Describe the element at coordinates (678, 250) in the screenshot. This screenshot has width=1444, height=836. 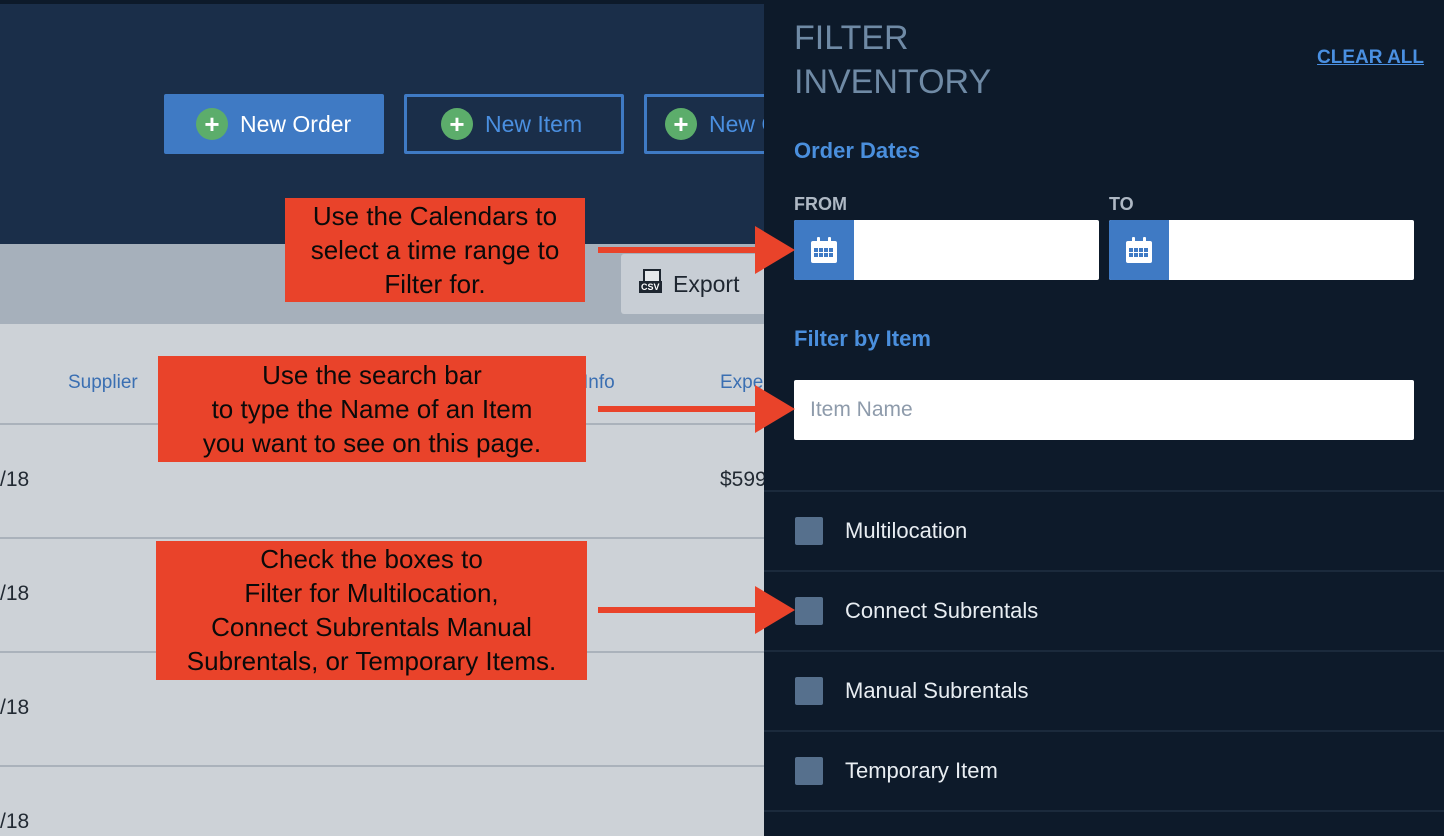
I see `calendar-arrow` at that location.